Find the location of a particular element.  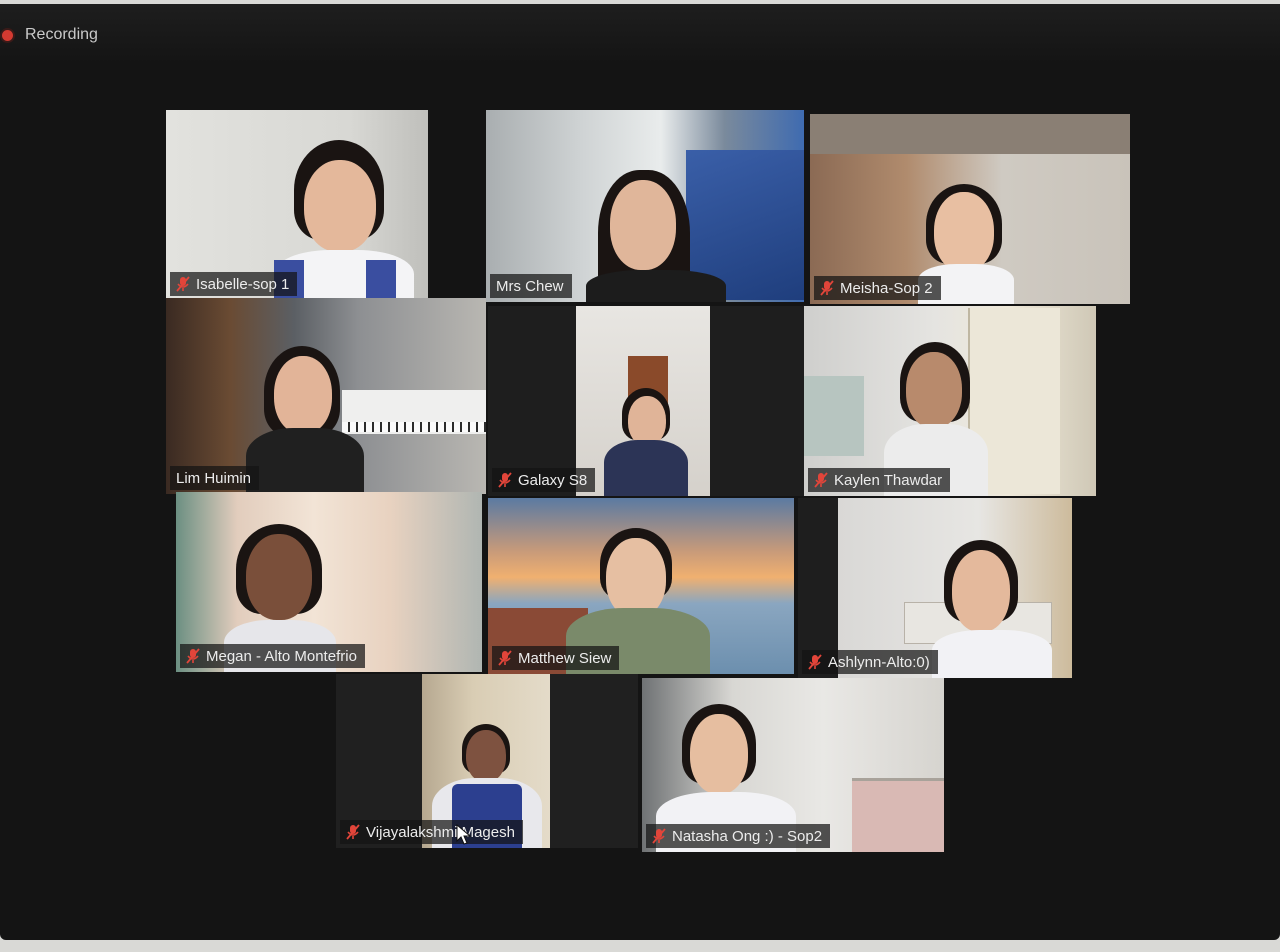

video-tile-isabelle: Isabelle-sop 1 is located at coordinates (297, 205).